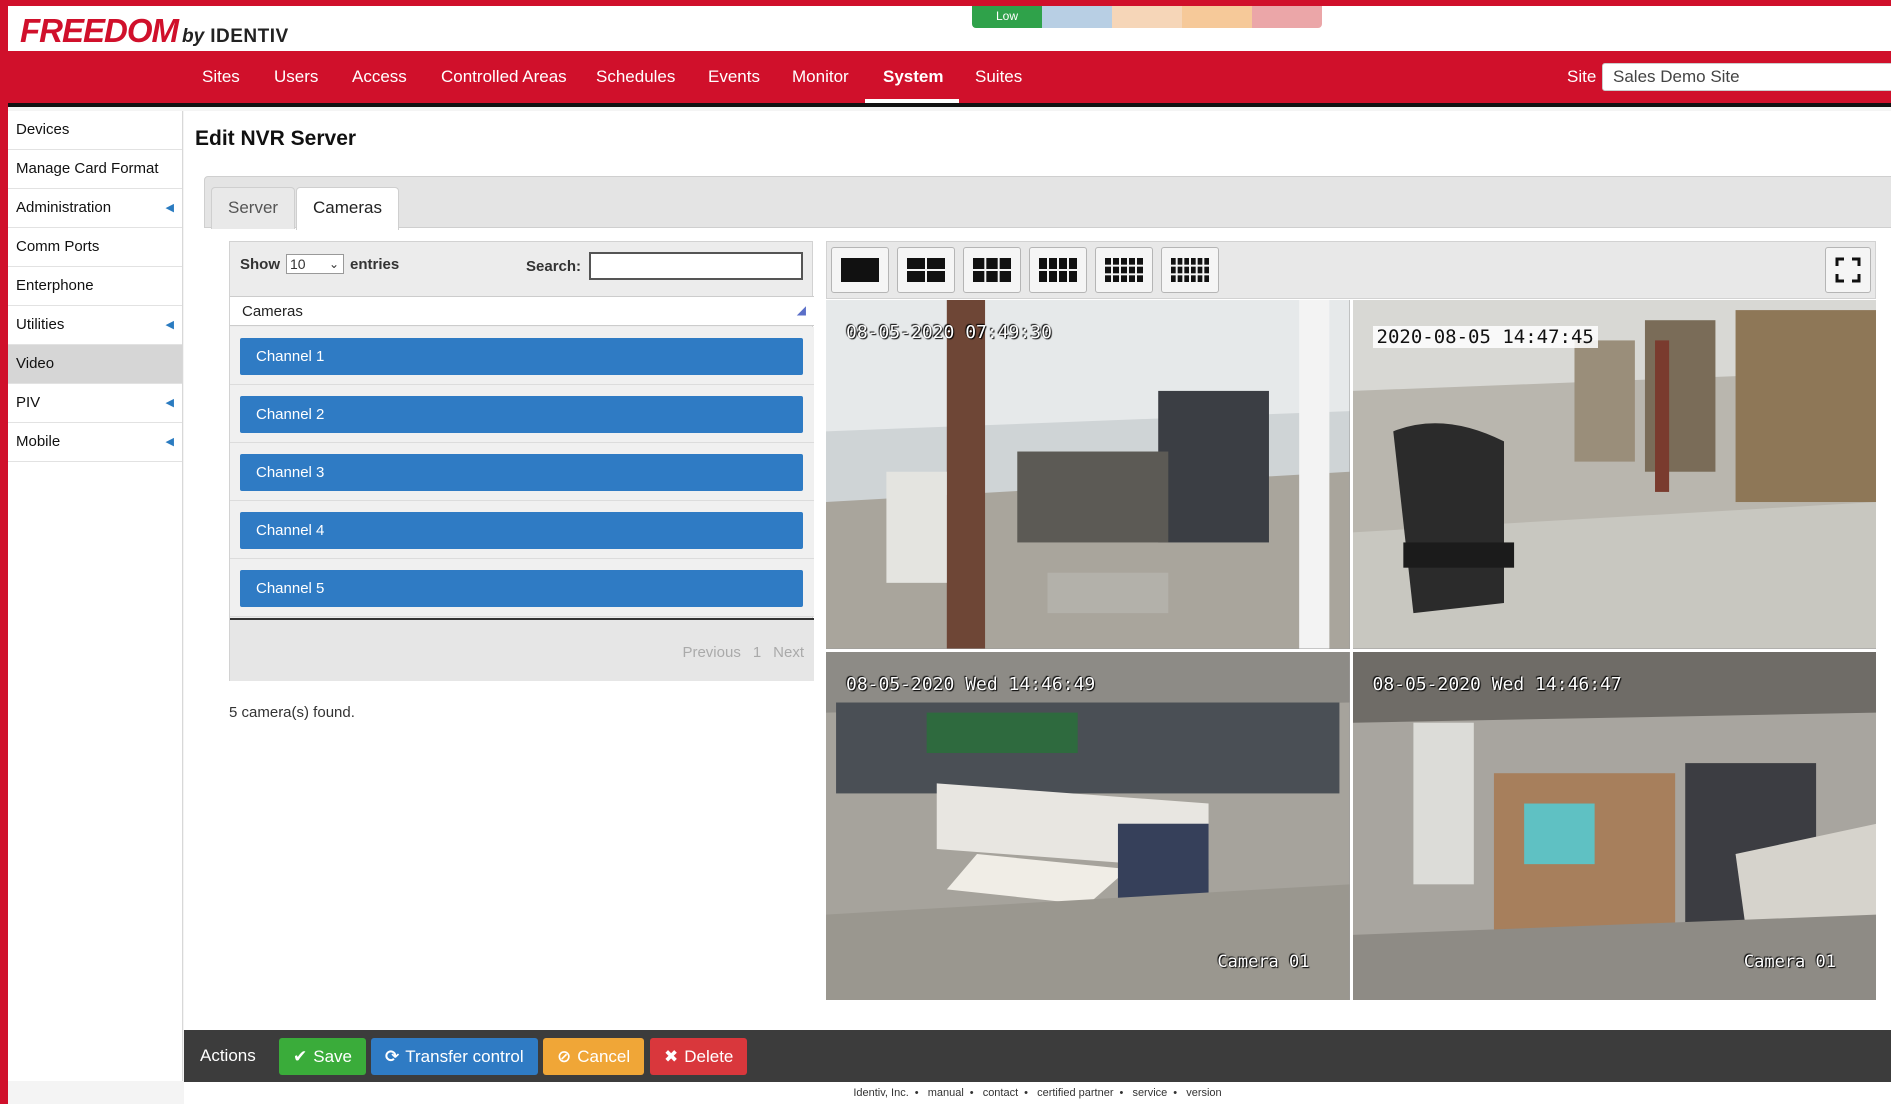 Image resolution: width=1891 pixels, height=1104 pixels. Describe the element at coordinates (521, 356) in the screenshot. I see `camera-channel-1-button: Channel 1` at that location.